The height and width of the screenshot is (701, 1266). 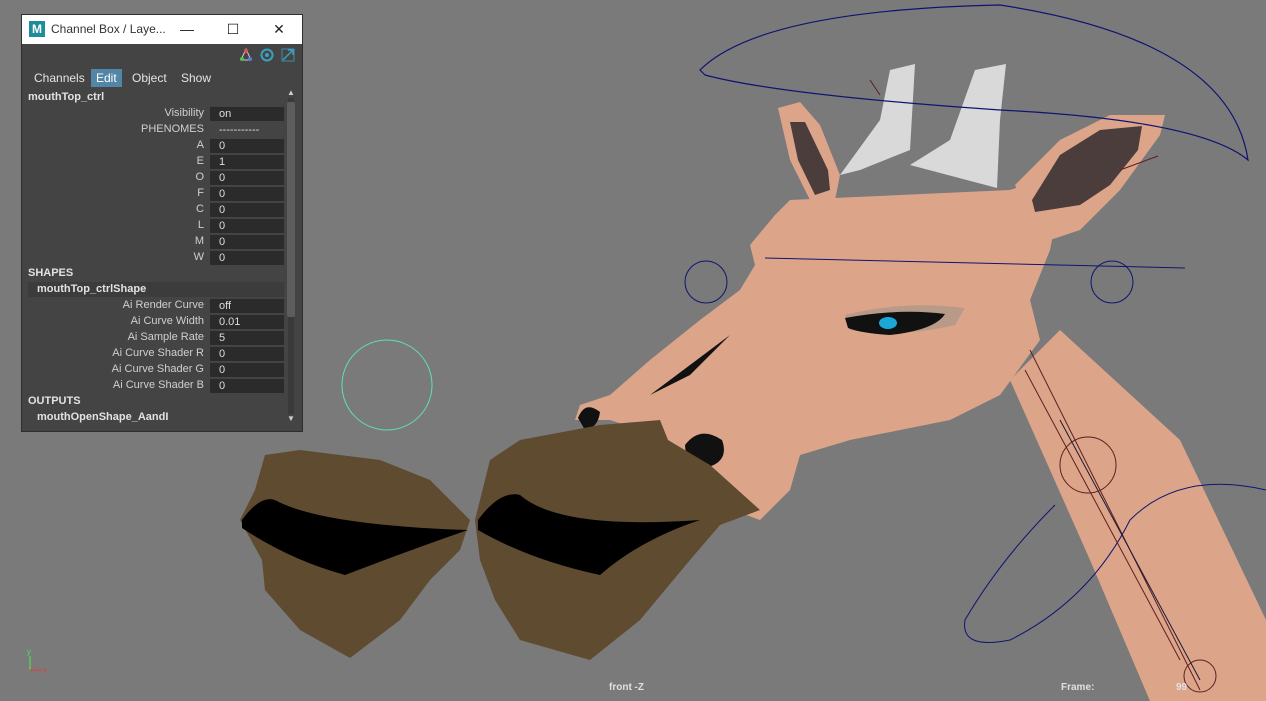 What do you see at coordinates (1182, 687) in the screenshot?
I see `frame-value: 99` at bounding box center [1182, 687].